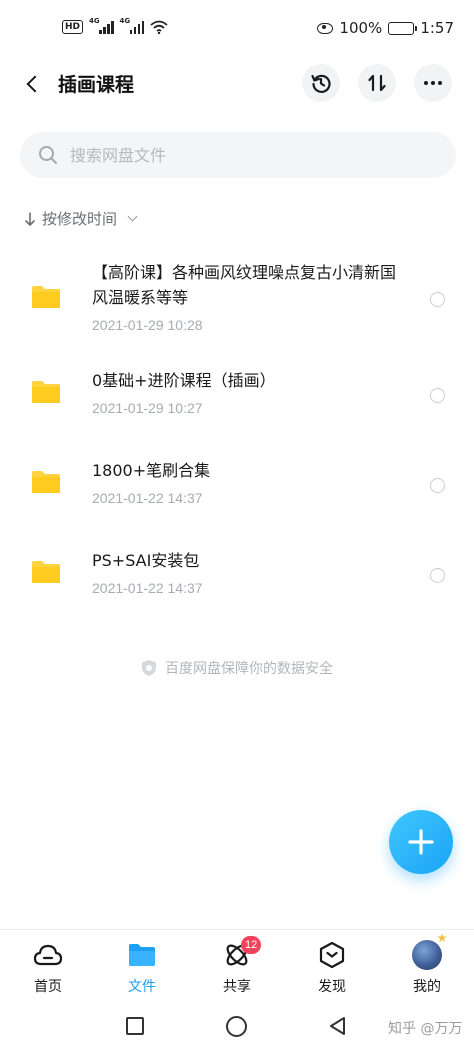 Image resolution: width=474 pixels, height=1053 pixels. I want to click on back-button, so click(32, 84).